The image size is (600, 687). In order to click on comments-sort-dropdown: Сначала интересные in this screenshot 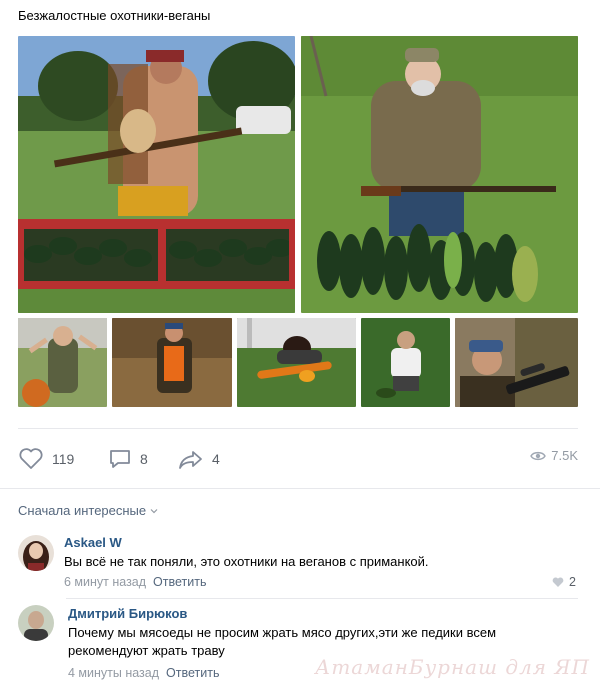, I will do `click(88, 510)`.